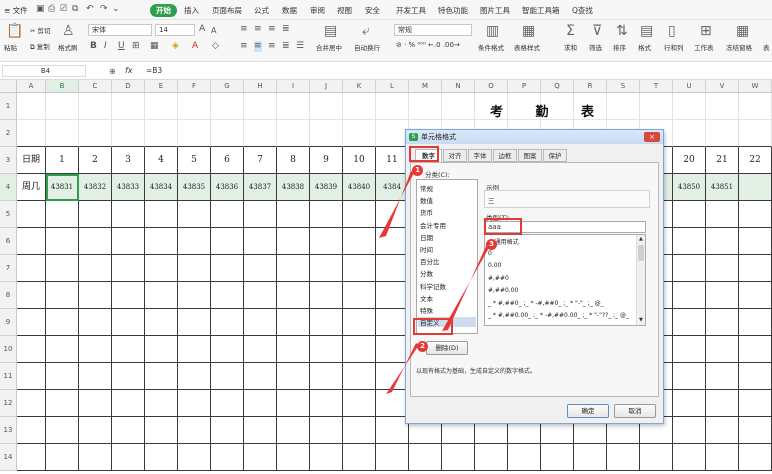 The width and height of the screenshot is (772, 474). What do you see at coordinates (434, 282) in the screenshot?
I see `annotation-arrows` at bounding box center [434, 282].